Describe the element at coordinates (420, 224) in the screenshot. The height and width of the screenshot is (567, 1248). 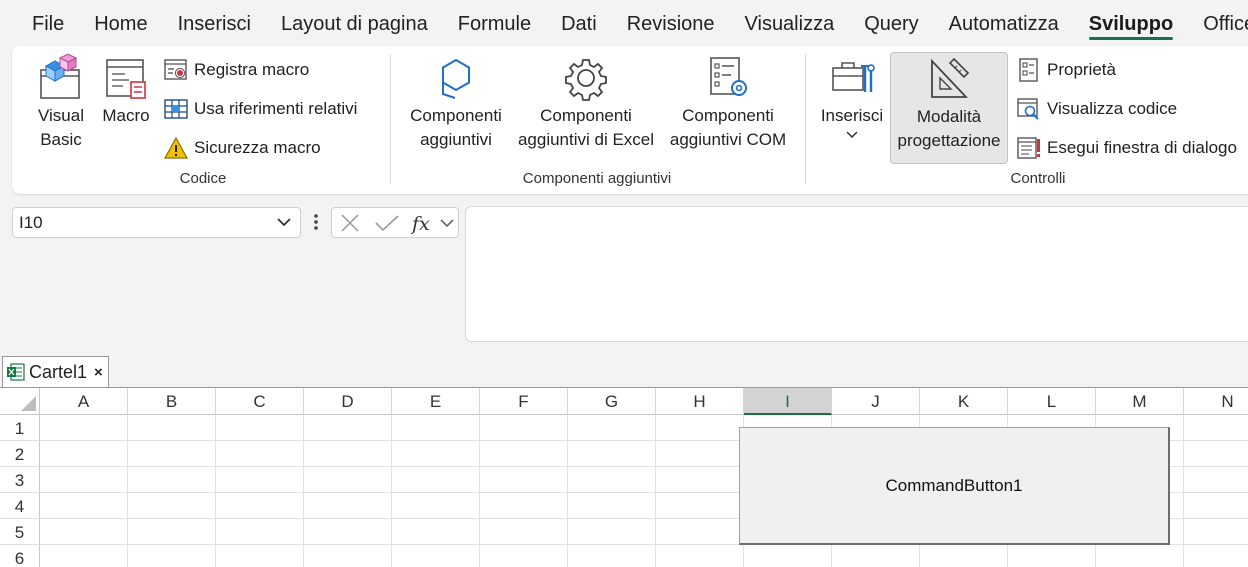
I see `svg-text: fx` at that location.